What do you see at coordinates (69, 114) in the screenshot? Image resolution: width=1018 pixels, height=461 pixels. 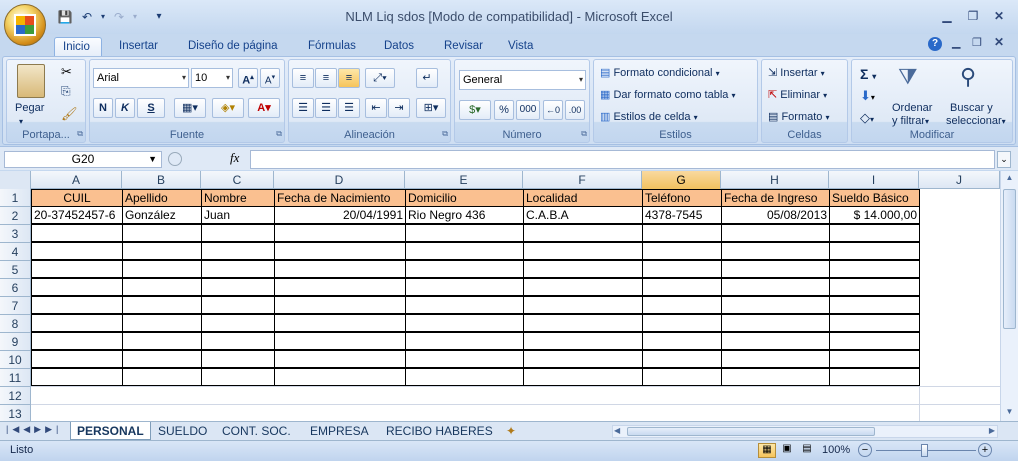 I see `format-painter-icon: 🖌` at bounding box center [69, 114].